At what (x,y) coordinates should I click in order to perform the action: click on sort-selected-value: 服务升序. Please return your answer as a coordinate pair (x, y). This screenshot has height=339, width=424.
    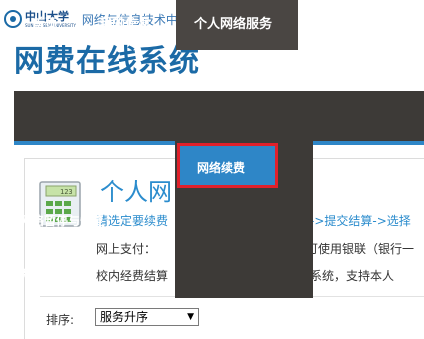
    Looking at the image, I should click on (124, 317).